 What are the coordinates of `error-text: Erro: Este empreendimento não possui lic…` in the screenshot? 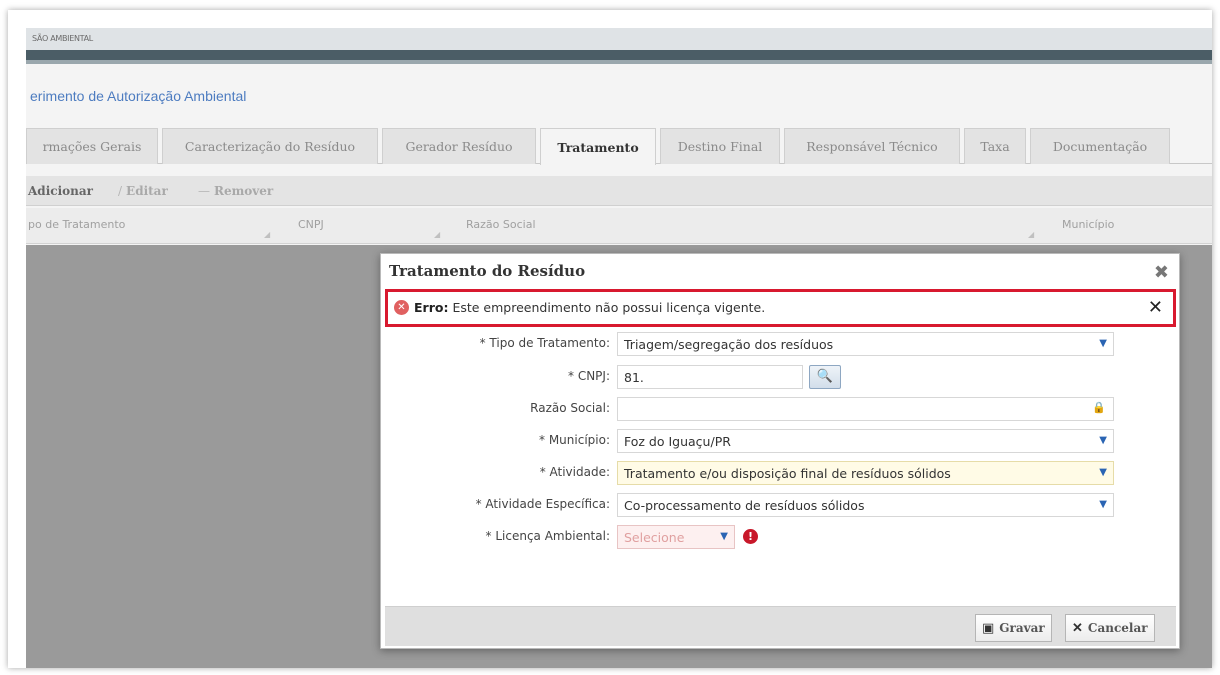 It's located at (589, 307).